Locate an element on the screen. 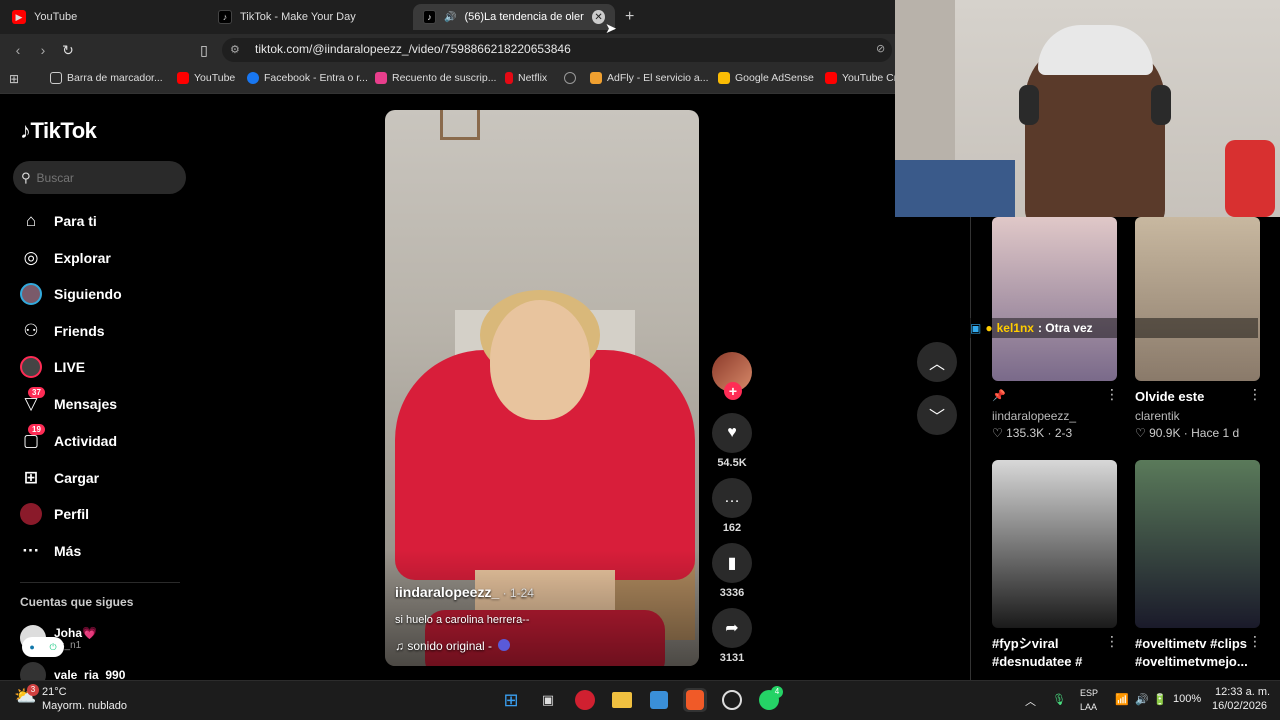  tiktok-logo: ♪TikTok is located at coordinates (58, 131).